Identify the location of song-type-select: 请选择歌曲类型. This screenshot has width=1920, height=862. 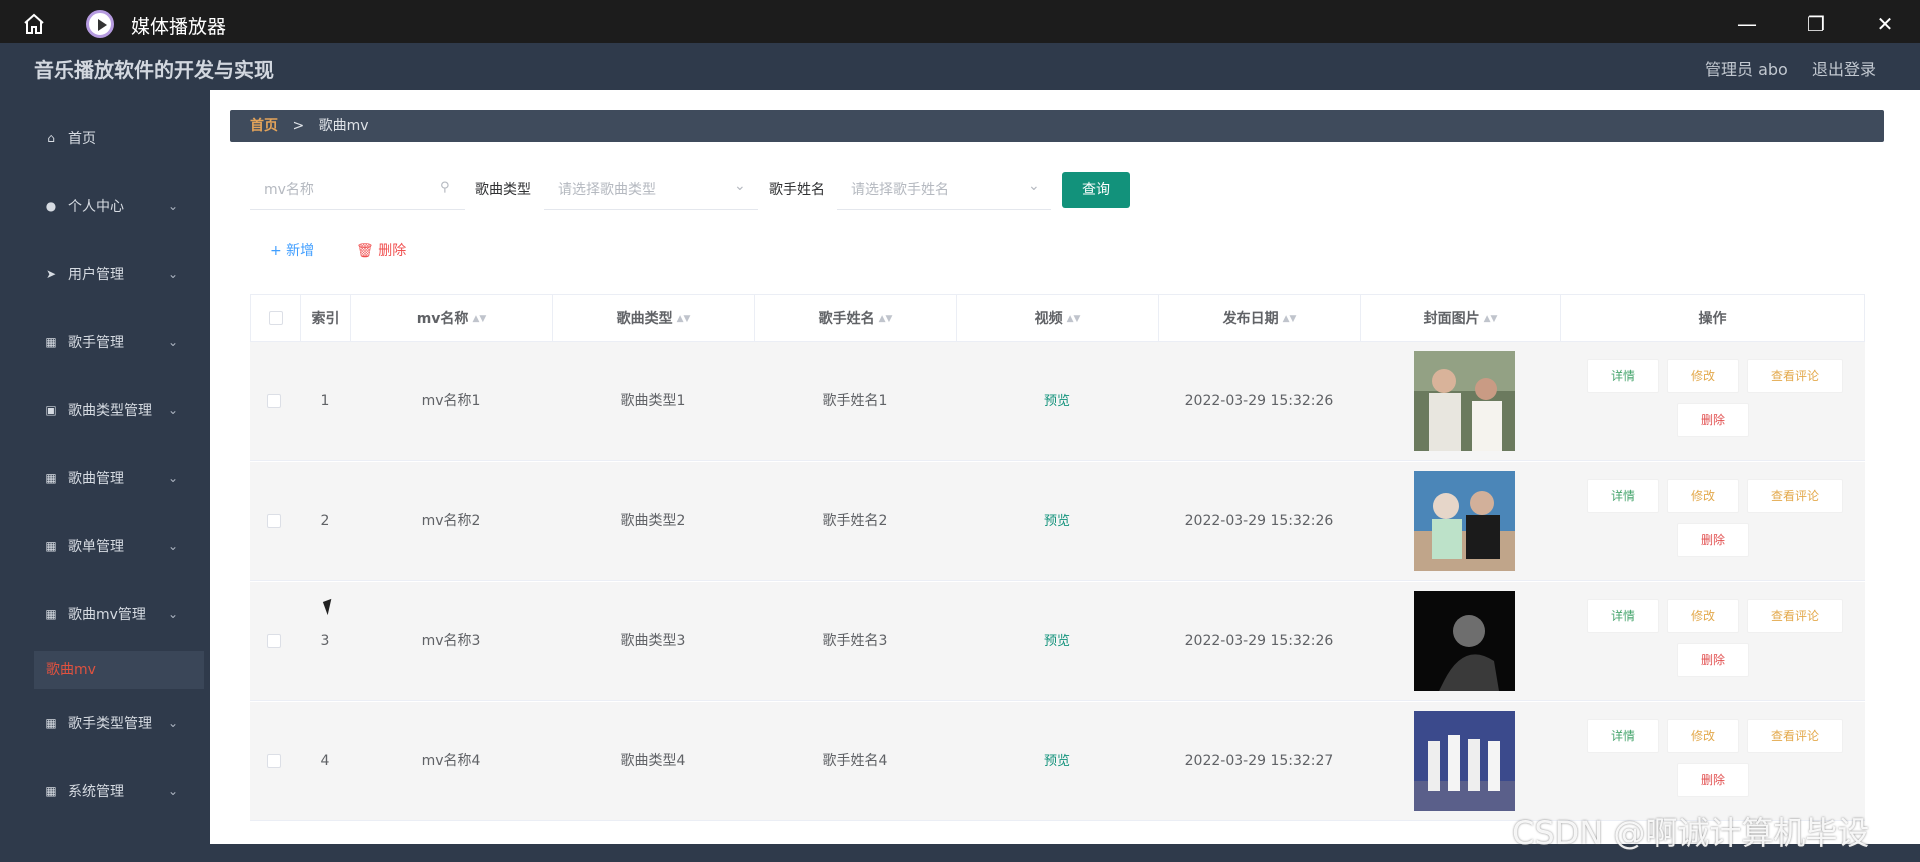
(651, 190).